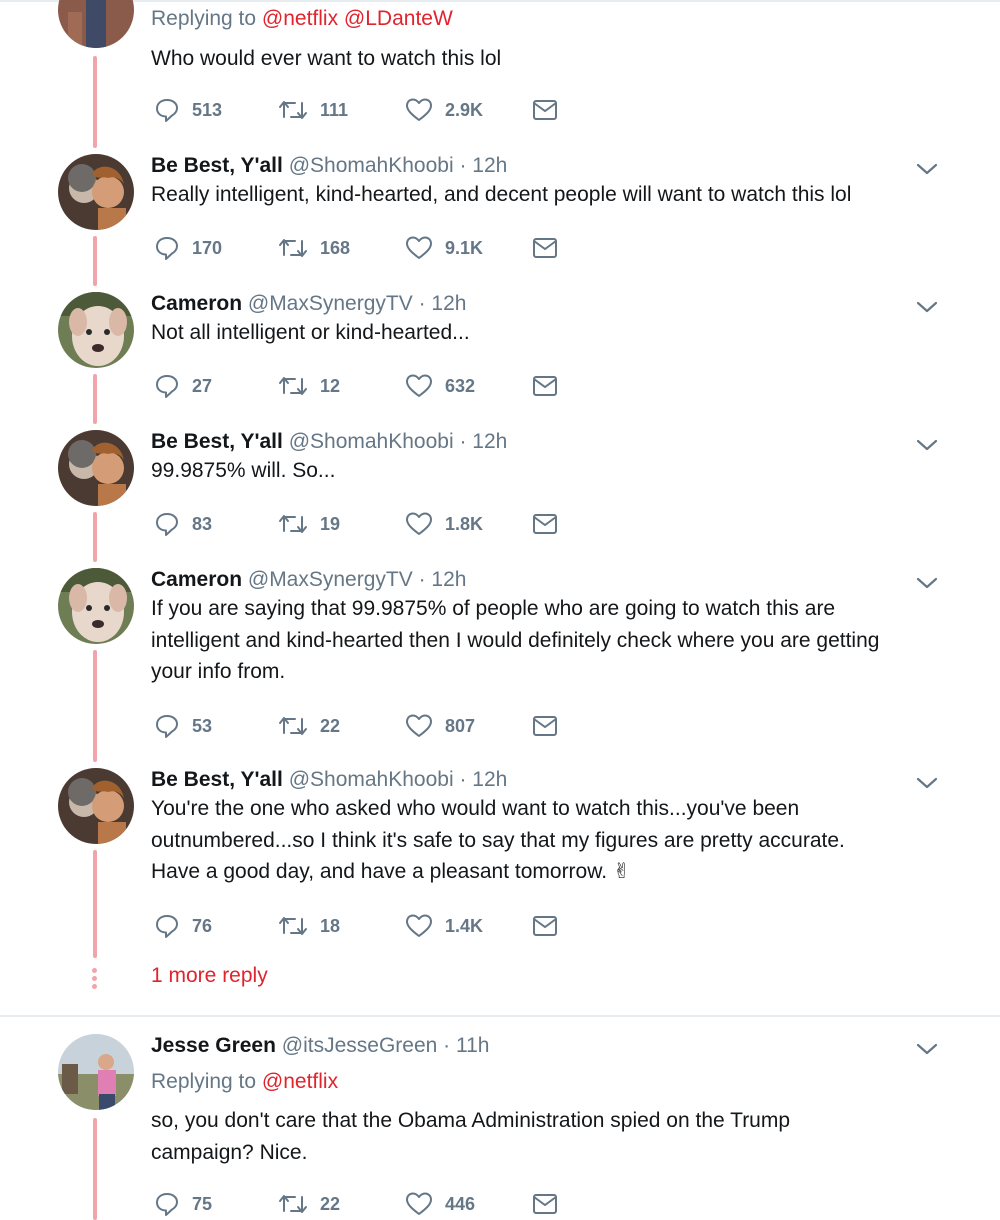  Describe the element at coordinates (440, 726) in the screenshot. I see `like-button: 807` at that location.